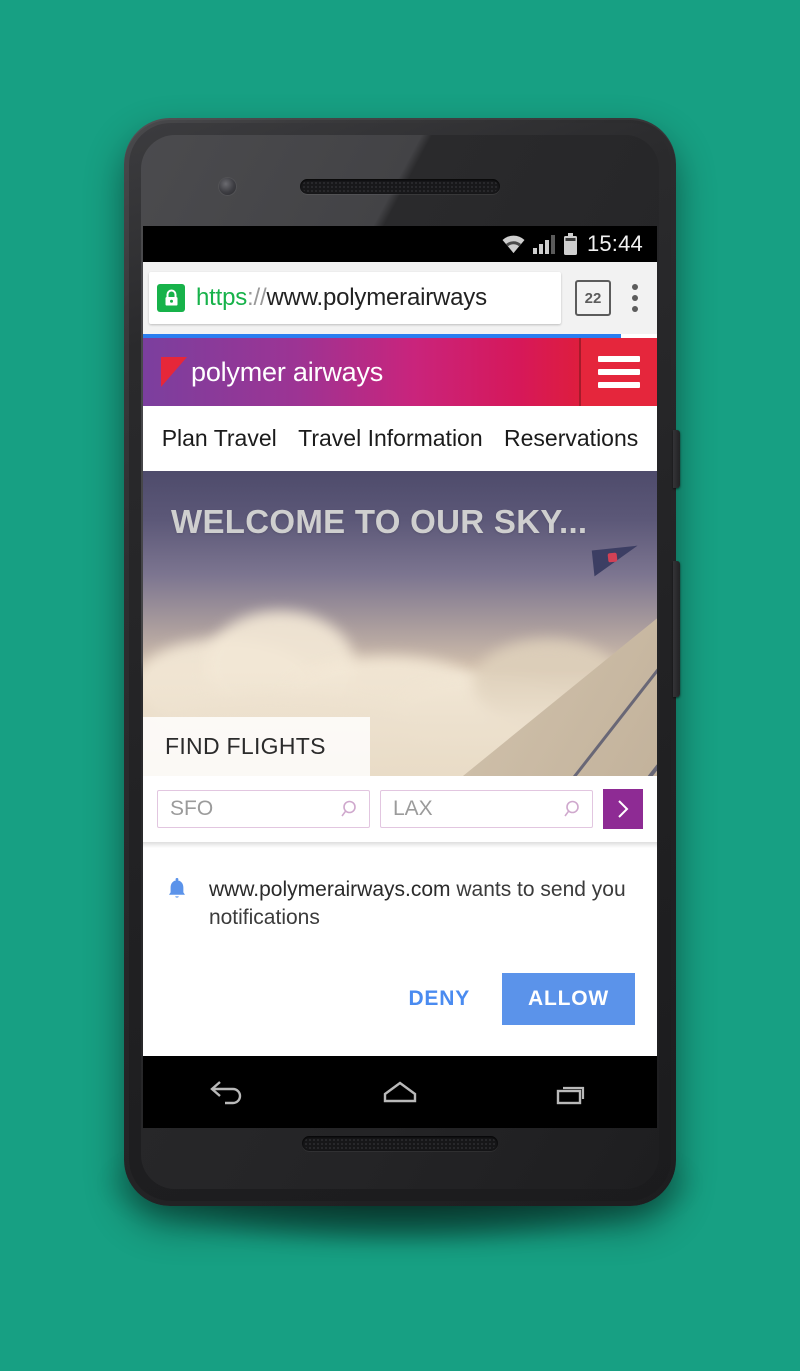 This screenshot has width=800, height=1371. Describe the element at coordinates (612, 557) in the screenshot. I see `winglet-logo-mark` at that location.